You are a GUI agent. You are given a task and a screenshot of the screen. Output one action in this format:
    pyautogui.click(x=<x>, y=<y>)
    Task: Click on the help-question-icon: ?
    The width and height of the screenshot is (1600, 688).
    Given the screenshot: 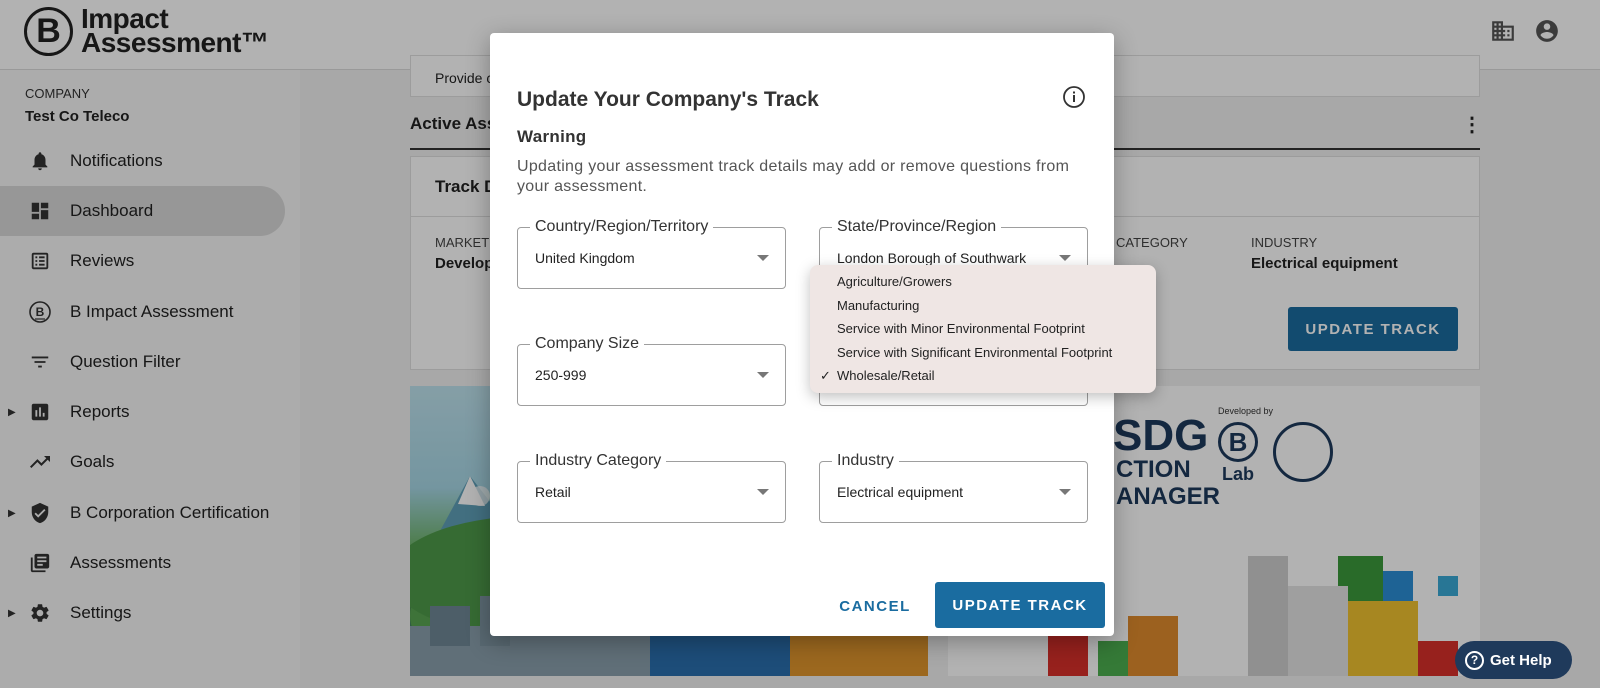 What is the action you would take?
    pyautogui.click(x=1474, y=660)
    